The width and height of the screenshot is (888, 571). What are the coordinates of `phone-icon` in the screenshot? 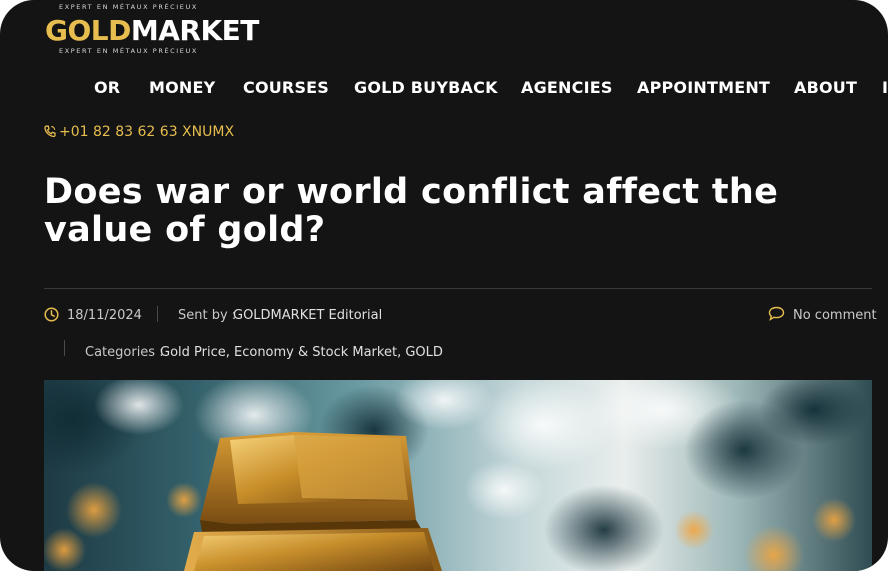 It's located at (50, 131).